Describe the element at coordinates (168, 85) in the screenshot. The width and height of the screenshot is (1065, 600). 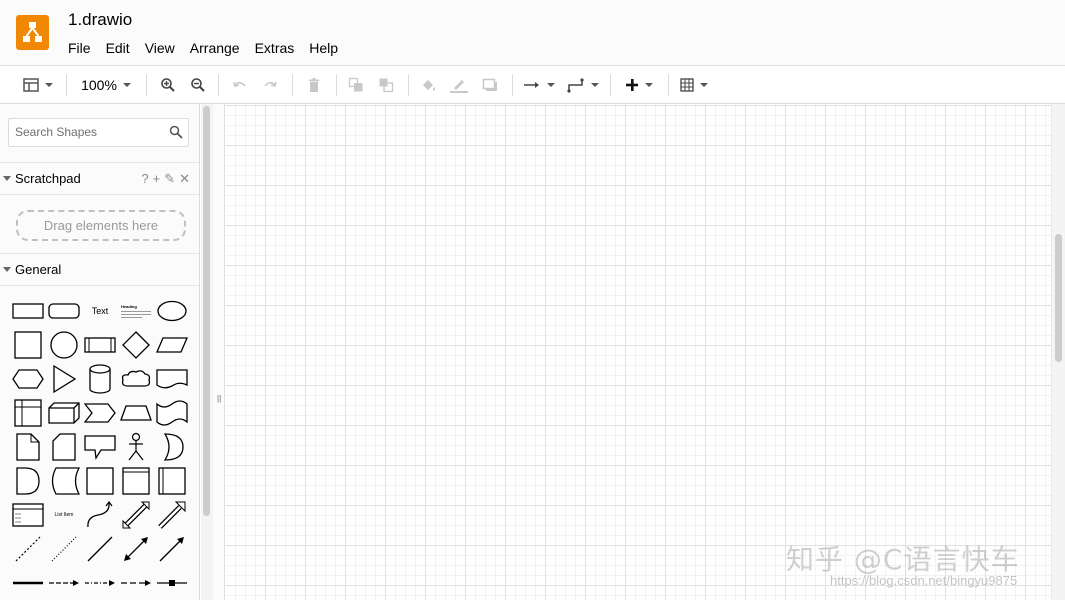
I see `zoom-in-button` at that location.